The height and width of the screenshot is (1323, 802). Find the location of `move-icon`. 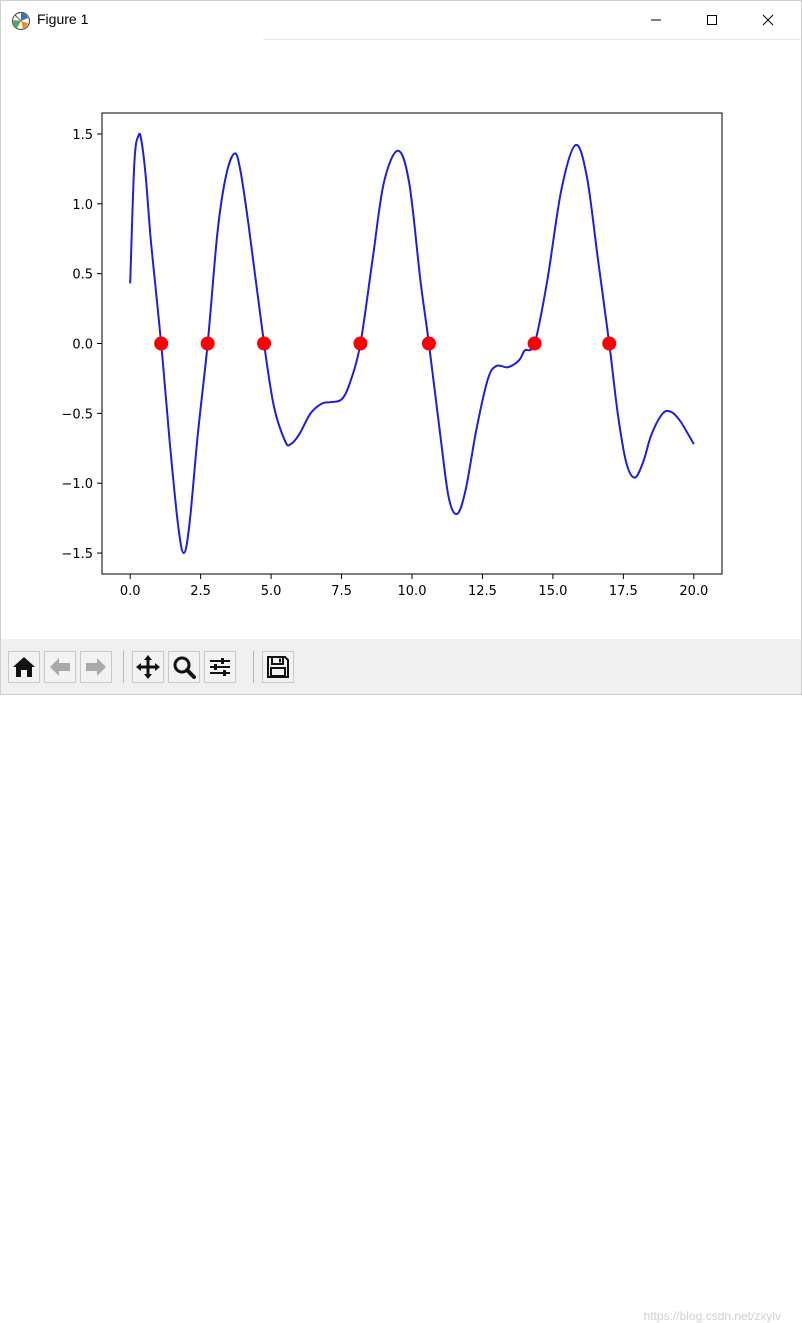

move-icon is located at coordinates (148, 667).